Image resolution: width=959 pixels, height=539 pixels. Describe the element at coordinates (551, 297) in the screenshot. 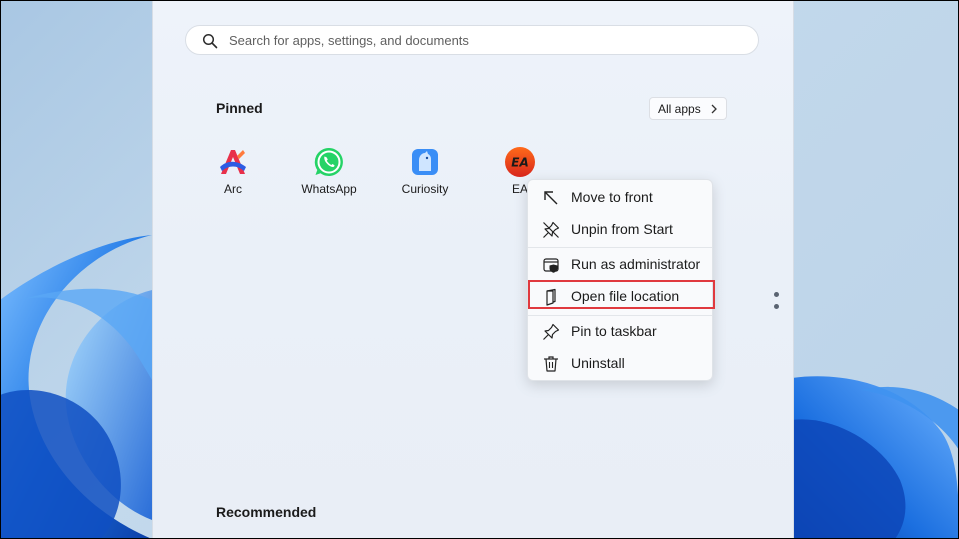

I see `file-location-icon` at that location.